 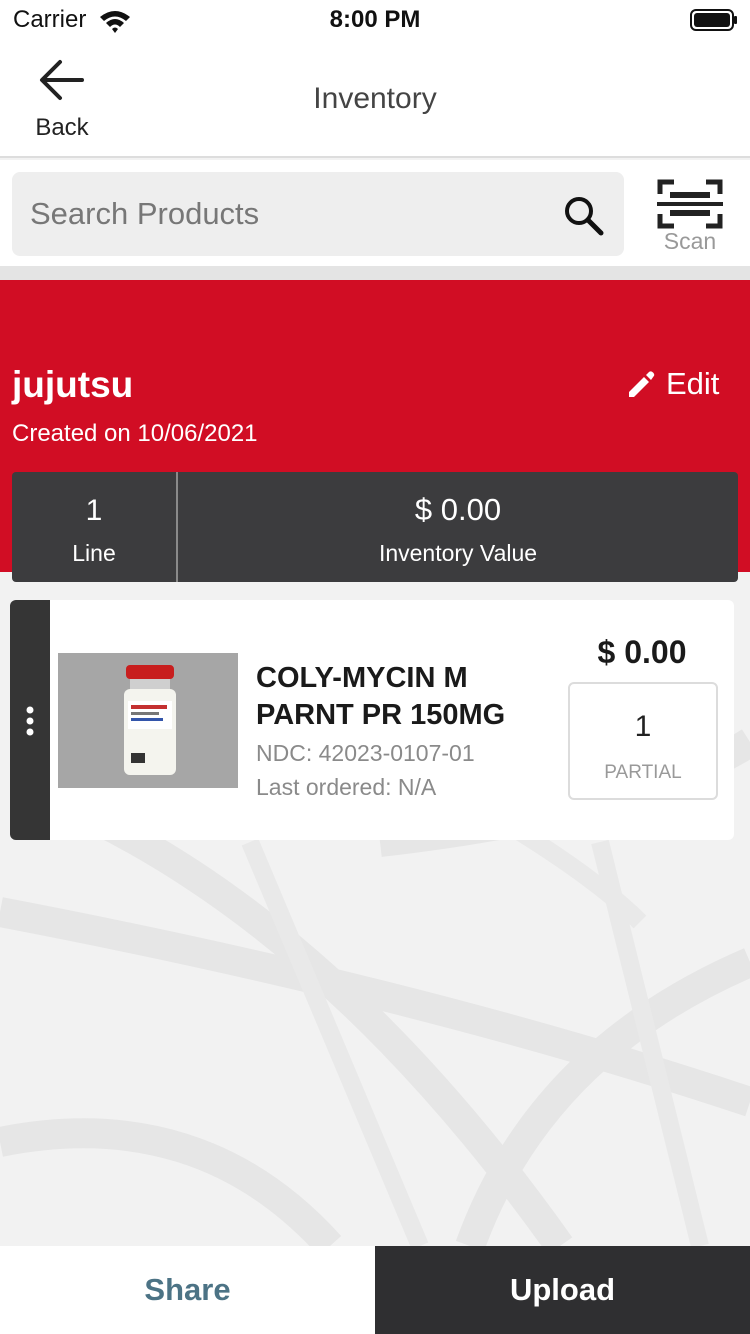 I want to click on separator, so click(x=375, y=273).